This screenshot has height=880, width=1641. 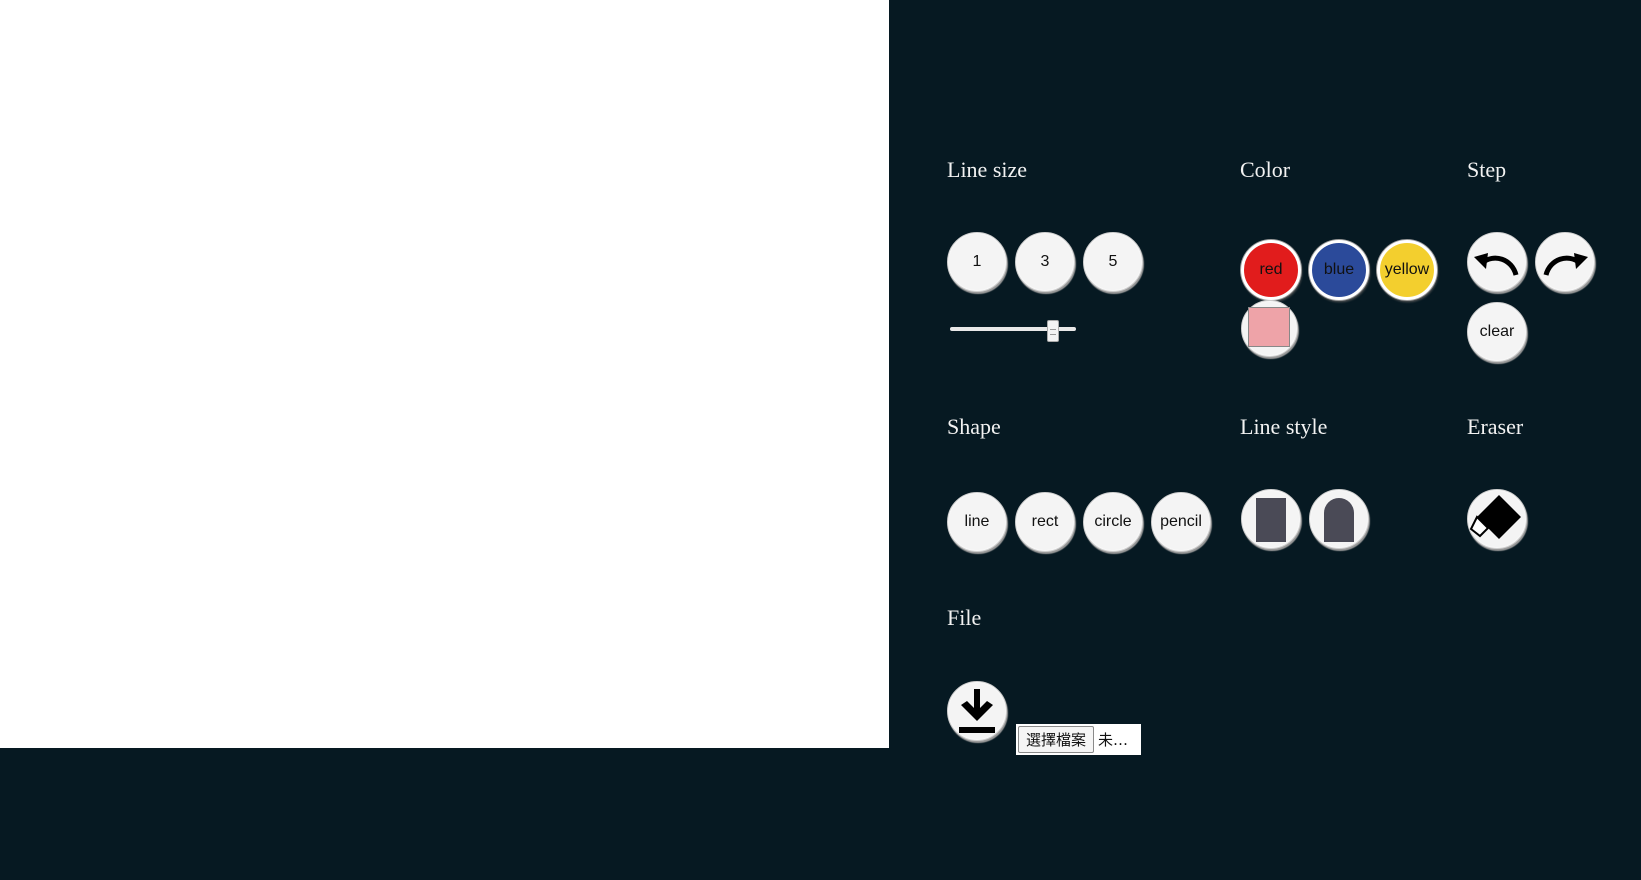 I want to click on round-cap-icon, so click(x=1339, y=520).